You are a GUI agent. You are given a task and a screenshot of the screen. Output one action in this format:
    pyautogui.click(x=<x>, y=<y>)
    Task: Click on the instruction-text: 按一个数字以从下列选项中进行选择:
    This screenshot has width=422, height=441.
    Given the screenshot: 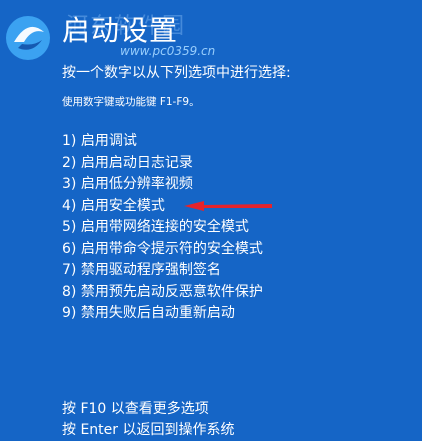 What is the action you would take?
    pyautogui.click(x=176, y=73)
    